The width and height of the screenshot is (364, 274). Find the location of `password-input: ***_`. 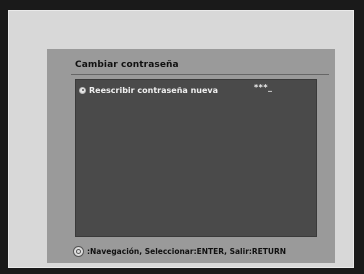

password-input: ***_ is located at coordinates (263, 87).